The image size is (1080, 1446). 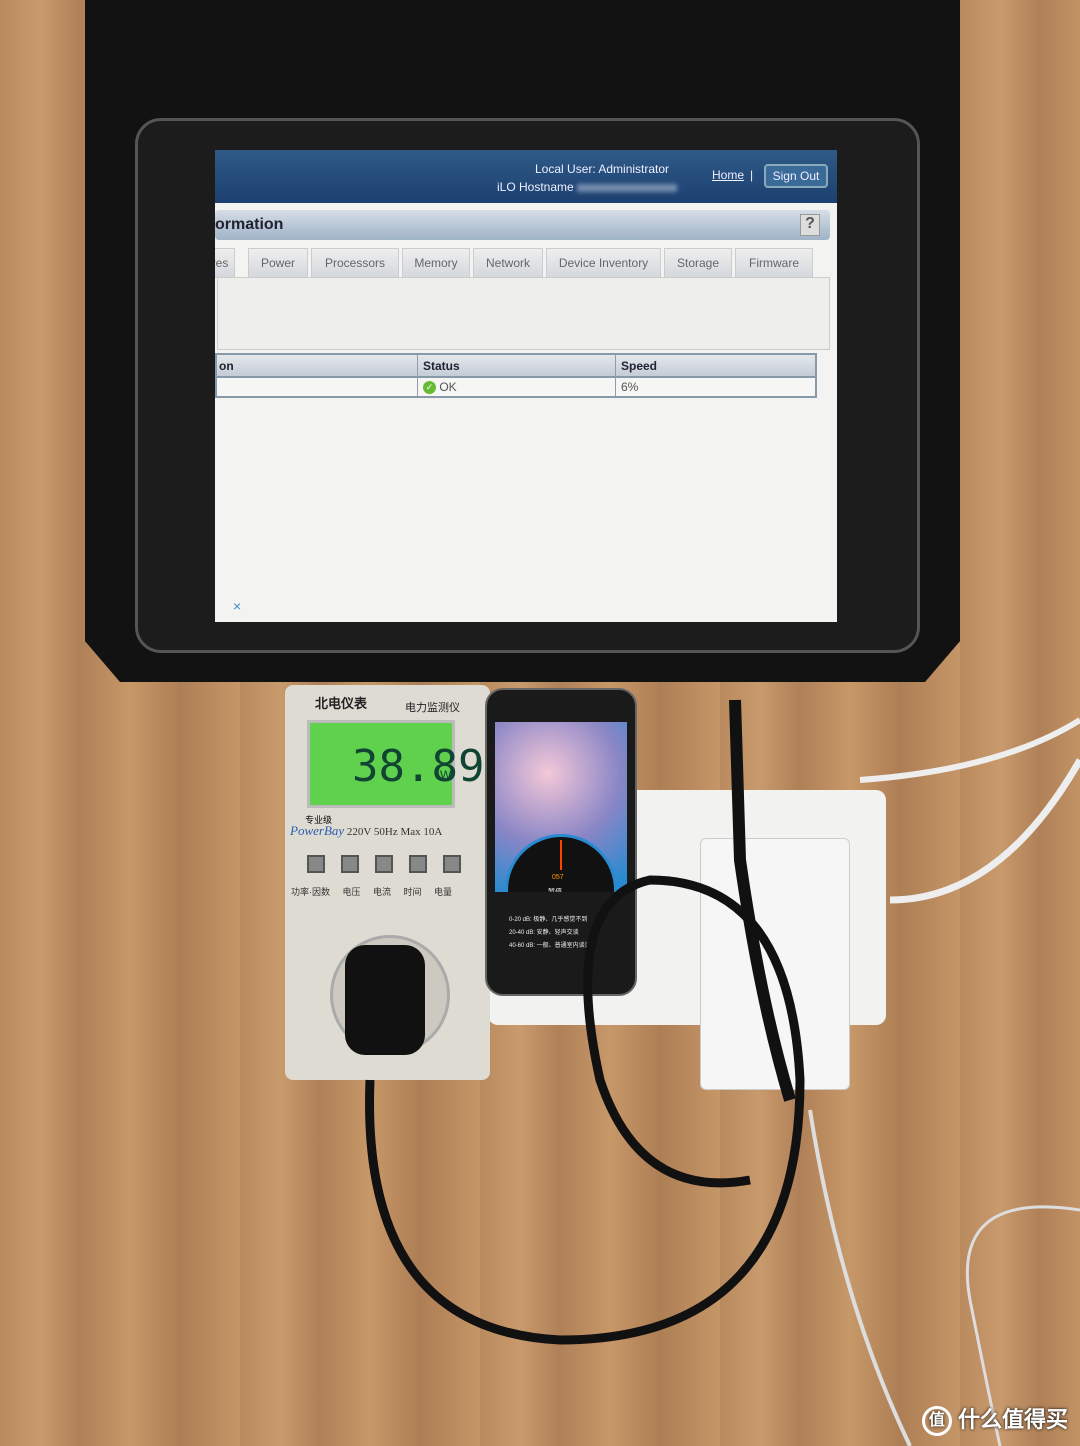 I want to click on tab-storage: Storage, so click(x=698, y=263).